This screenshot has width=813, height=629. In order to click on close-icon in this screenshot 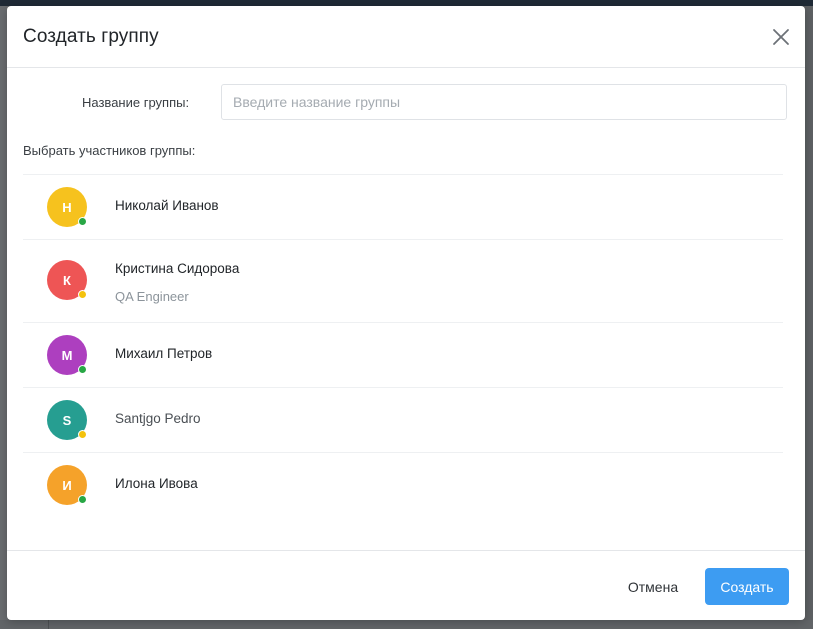, I will do `click(781, 37)`.